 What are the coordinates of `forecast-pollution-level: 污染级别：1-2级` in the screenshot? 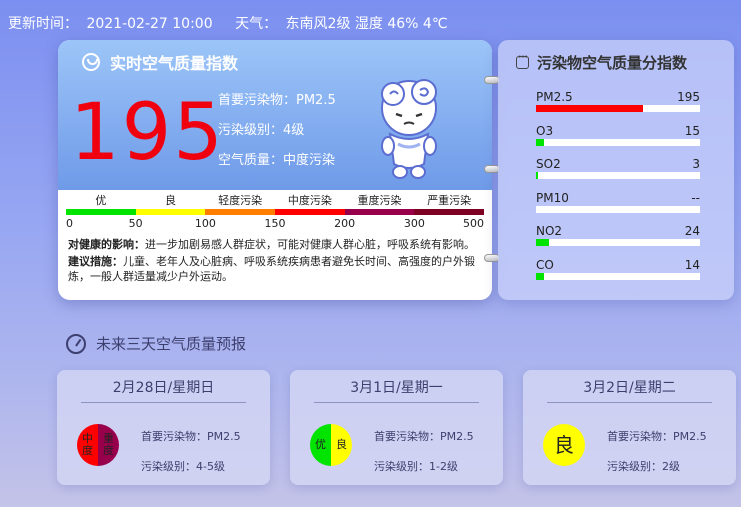 It's located at (416, 466).